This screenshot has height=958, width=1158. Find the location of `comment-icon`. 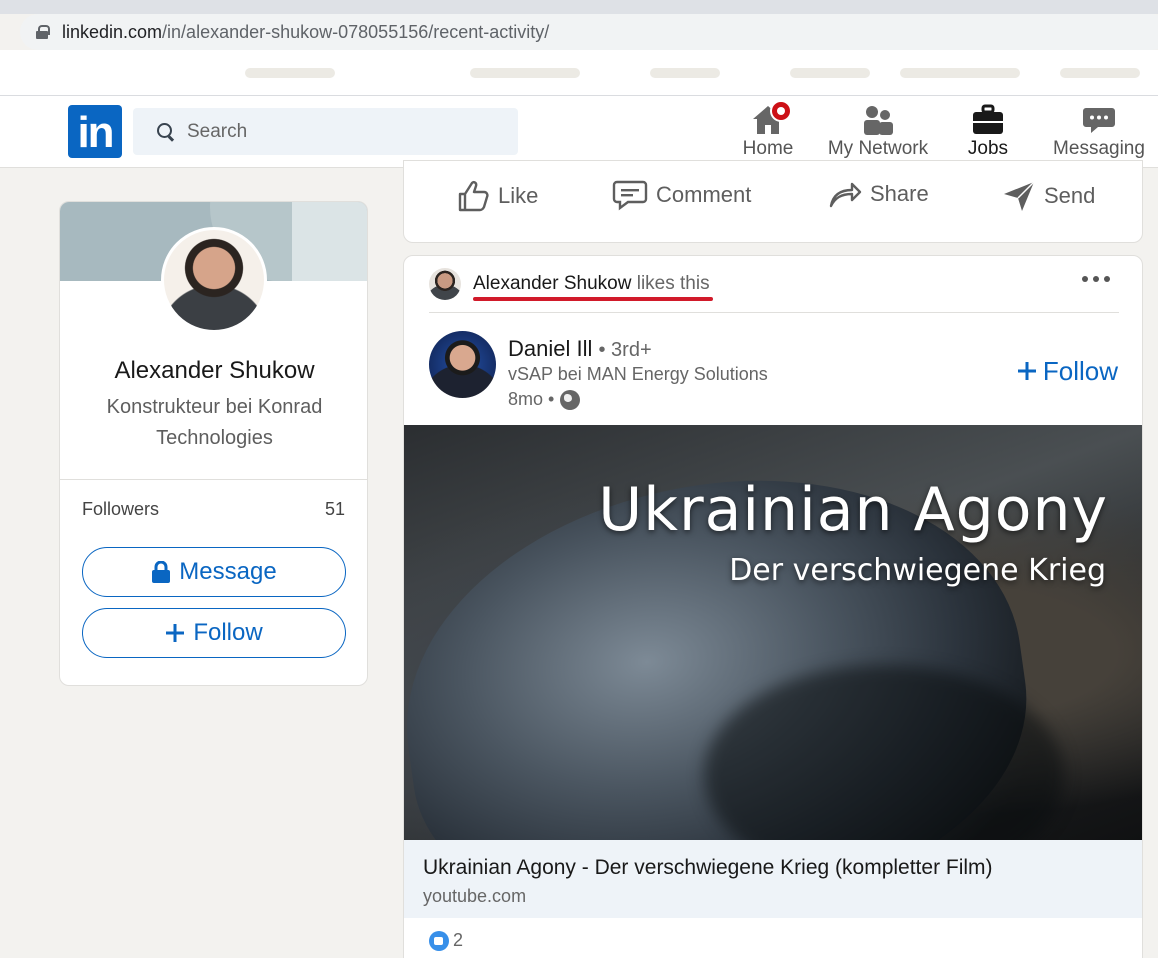

comment-icon is located at coordinates (630, 195).